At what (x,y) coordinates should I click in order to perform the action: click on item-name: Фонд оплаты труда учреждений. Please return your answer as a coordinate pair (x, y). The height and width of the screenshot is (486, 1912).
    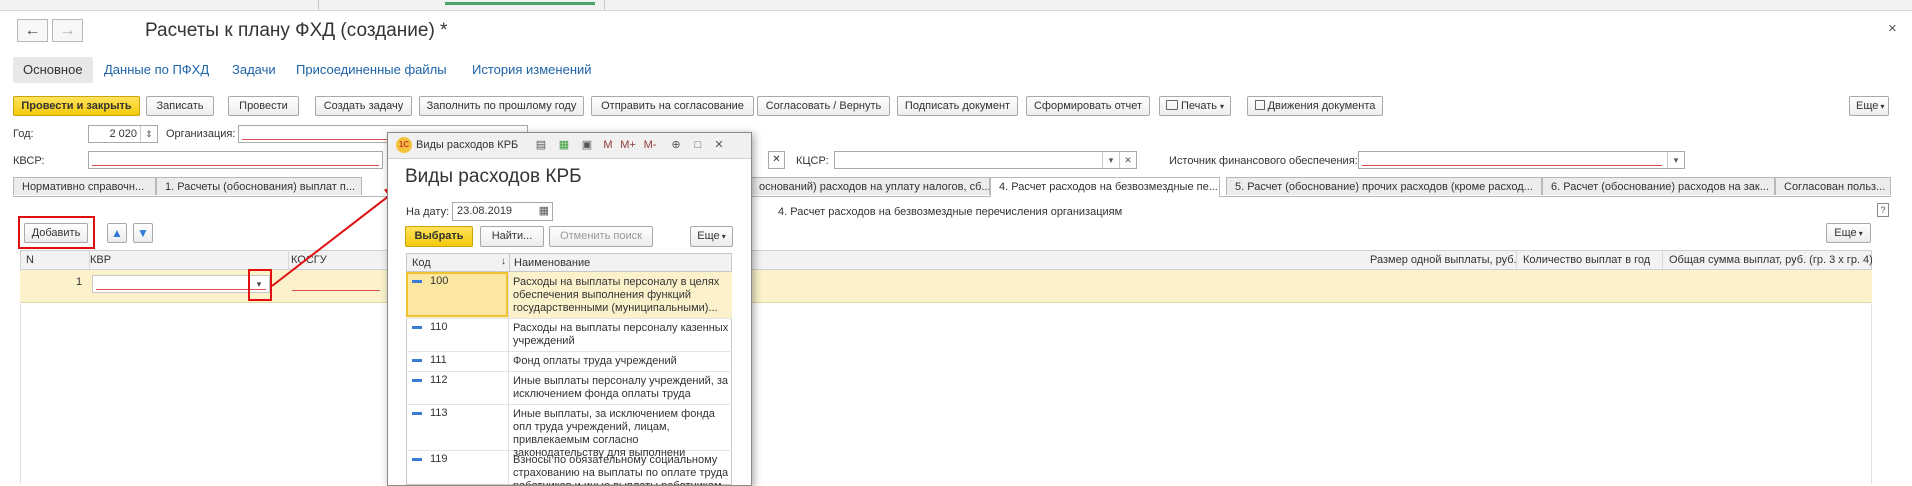
    Looking at the image, I should click on (595, 361).